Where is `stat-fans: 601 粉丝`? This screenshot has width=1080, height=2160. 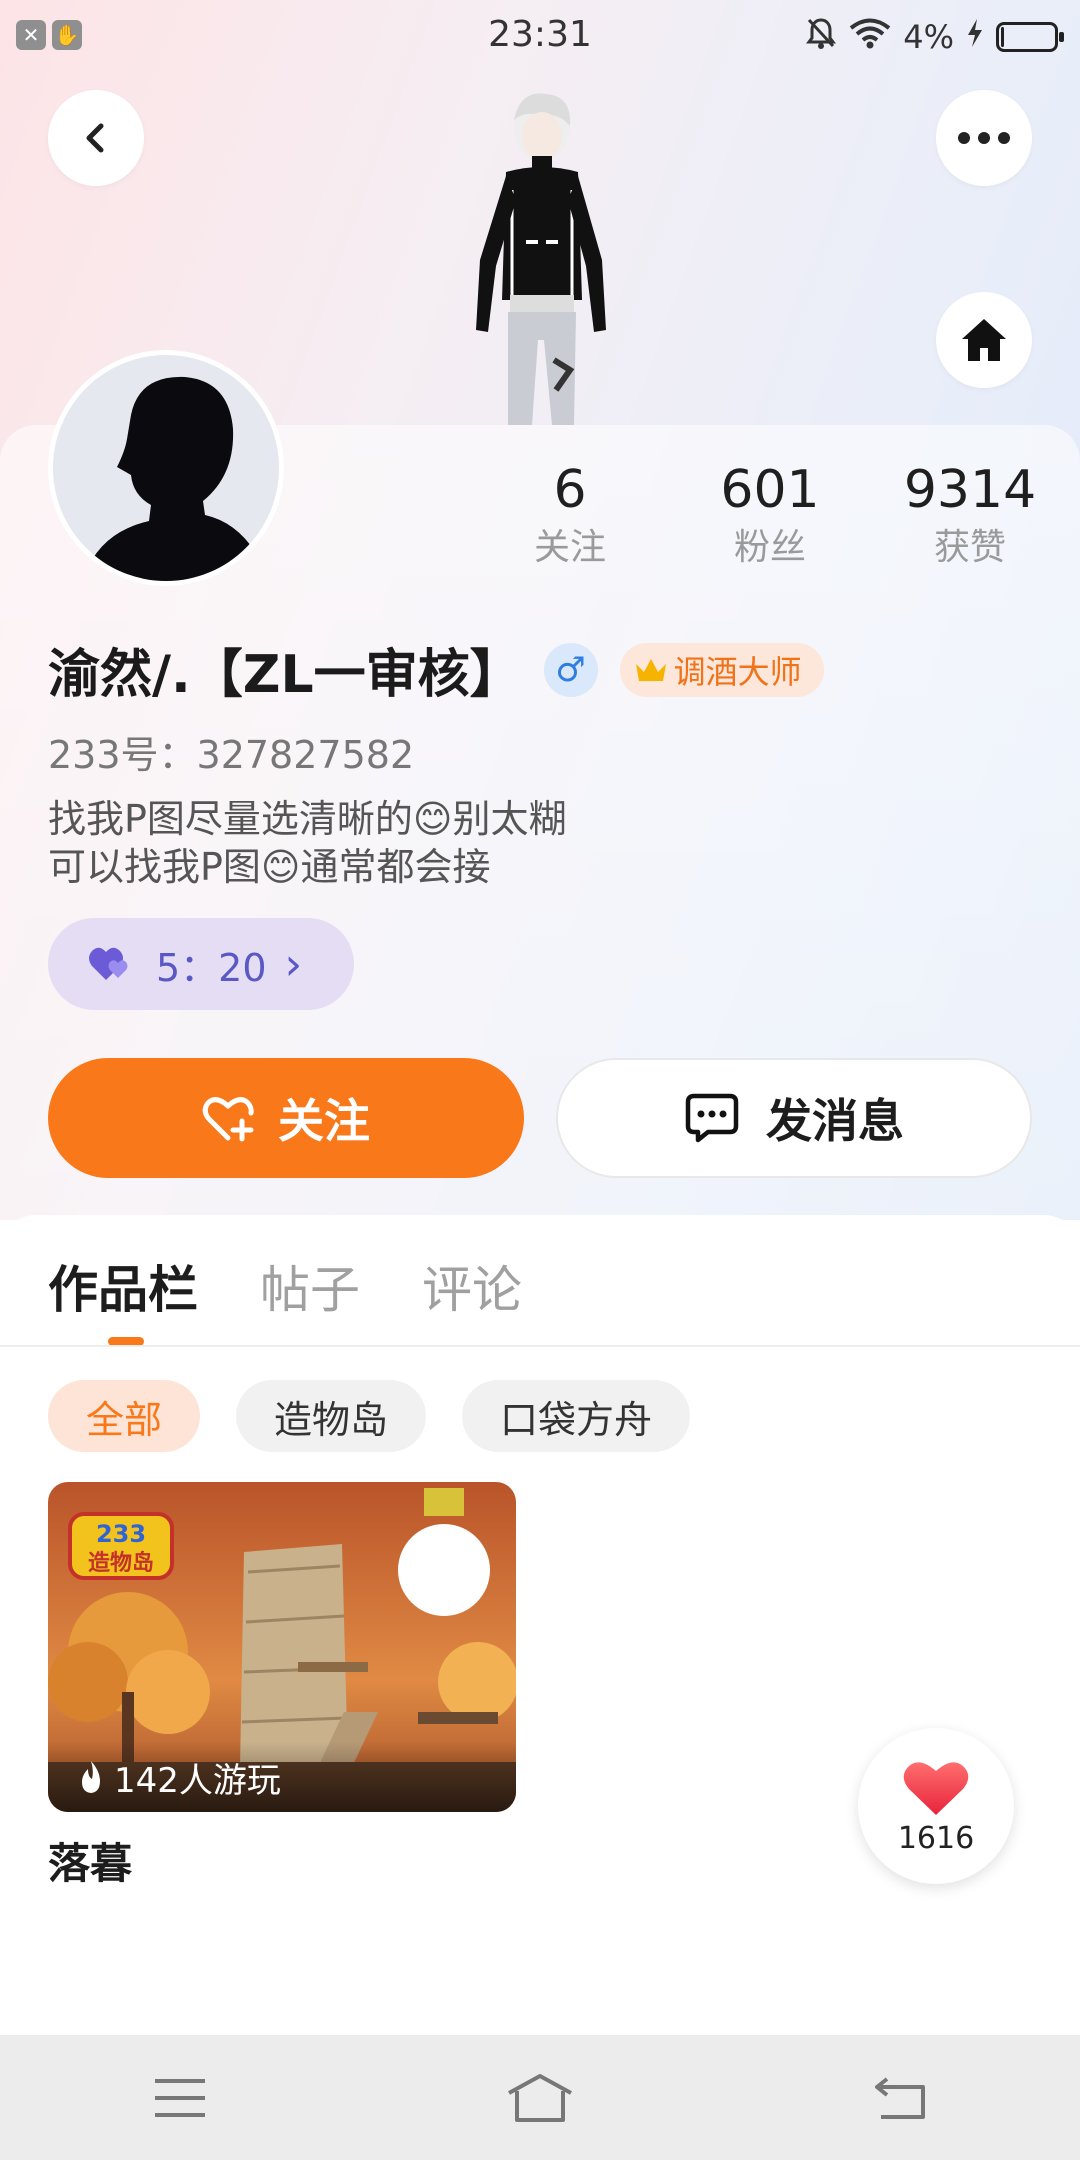
stat-fans: 601 粉丝 is located at coordinates (770, 513).